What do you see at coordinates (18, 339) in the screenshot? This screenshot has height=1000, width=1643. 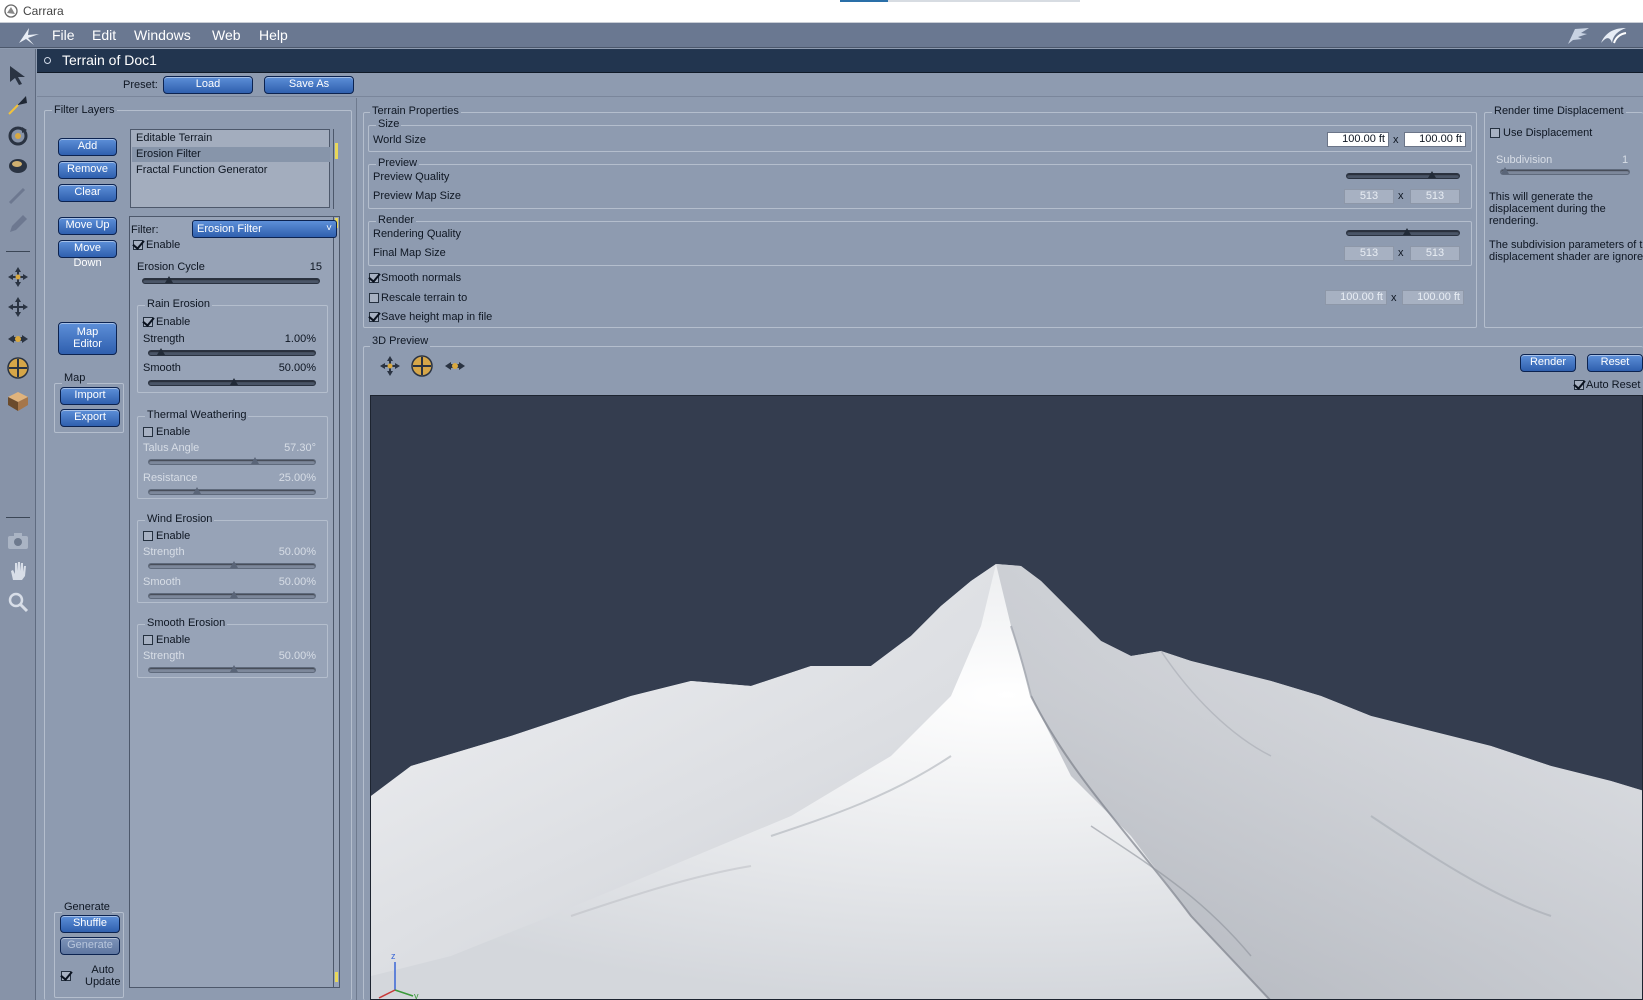 I see `move-plane-icon` at bounding box center [18, 339].